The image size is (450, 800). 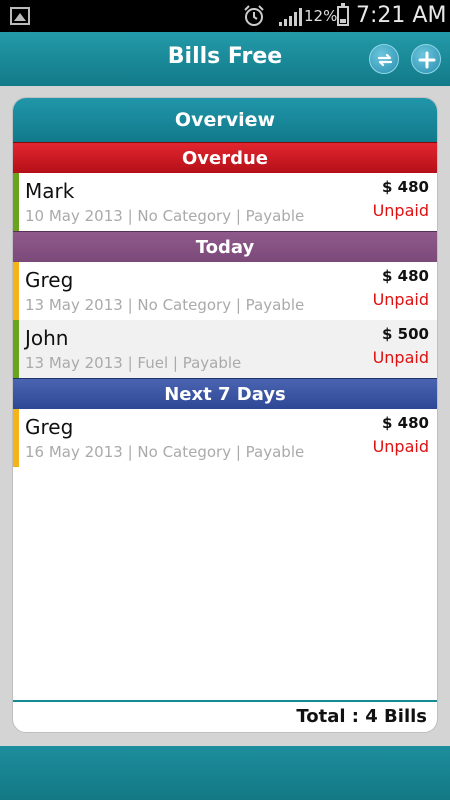 What do you see at coordinates (290, 17) in the screenshot?
I see `signal-icon` at bounding box center [290, 17].